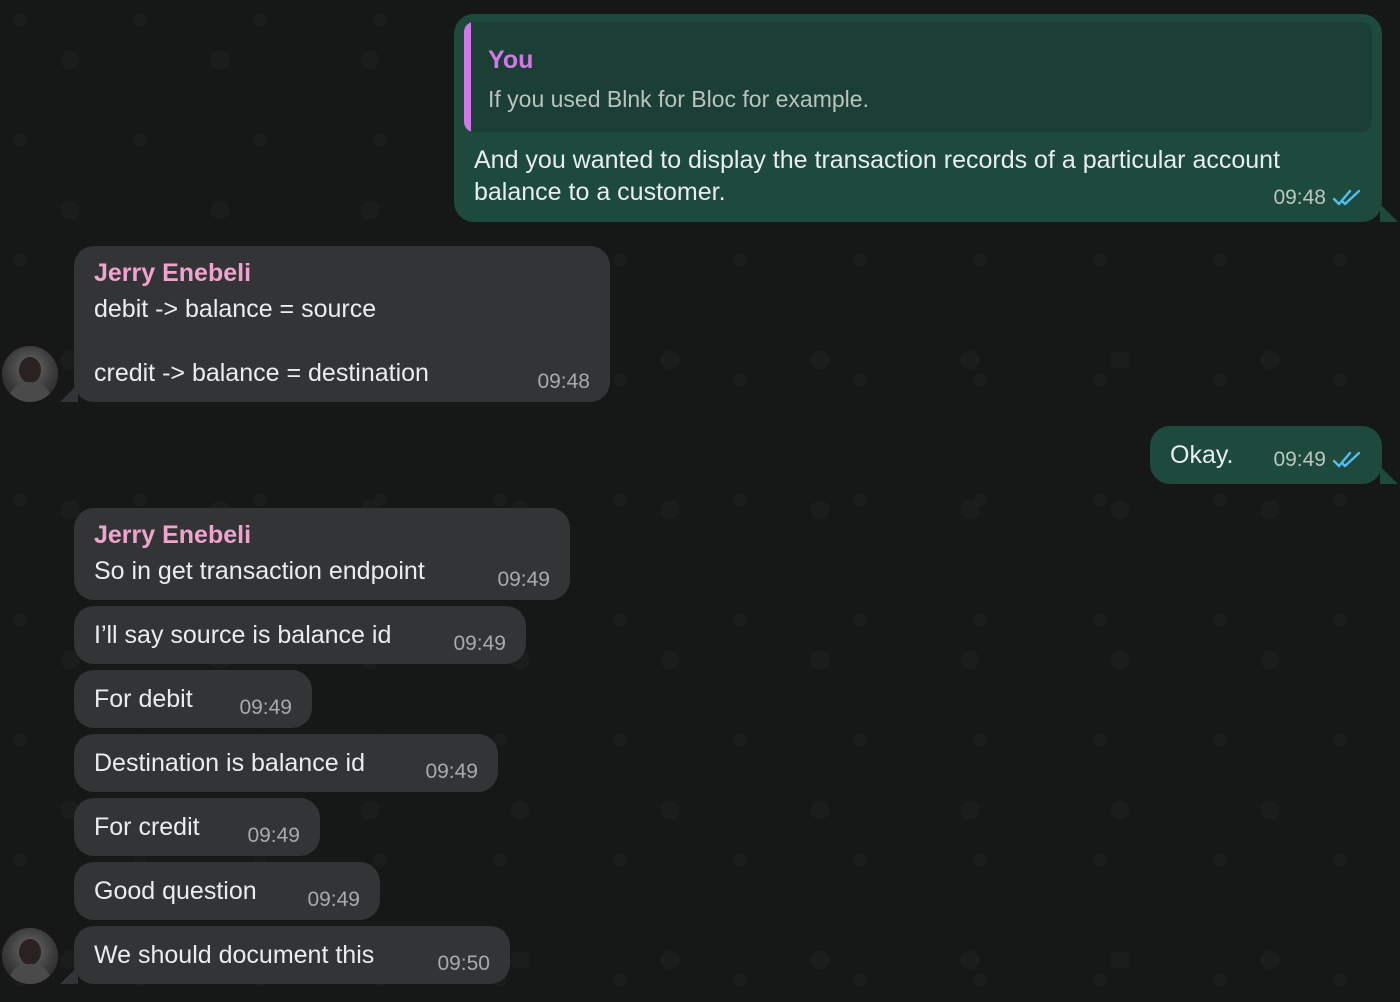 The width and height of the screenshot is (1400, 1002). I want to click on message-text: Good question, so click(175, 891).